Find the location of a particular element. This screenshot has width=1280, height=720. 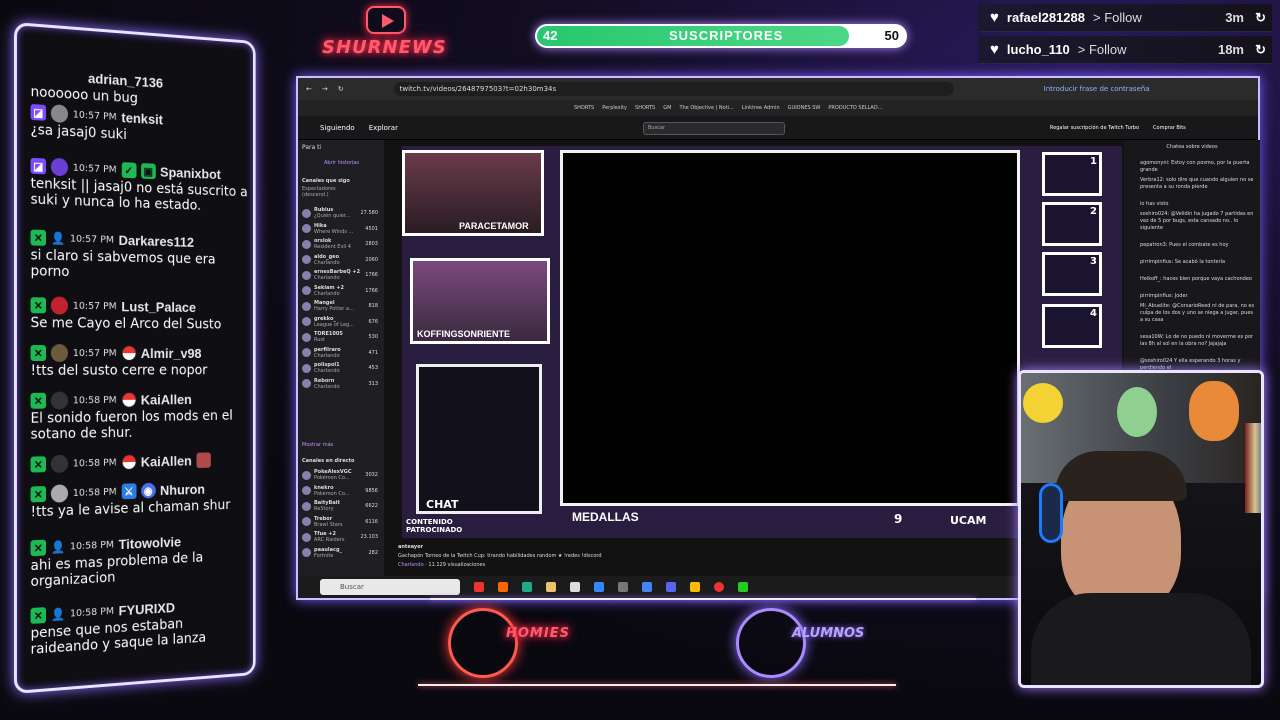

channel-game: Brawl Stars is located at coordinates (328, 524).